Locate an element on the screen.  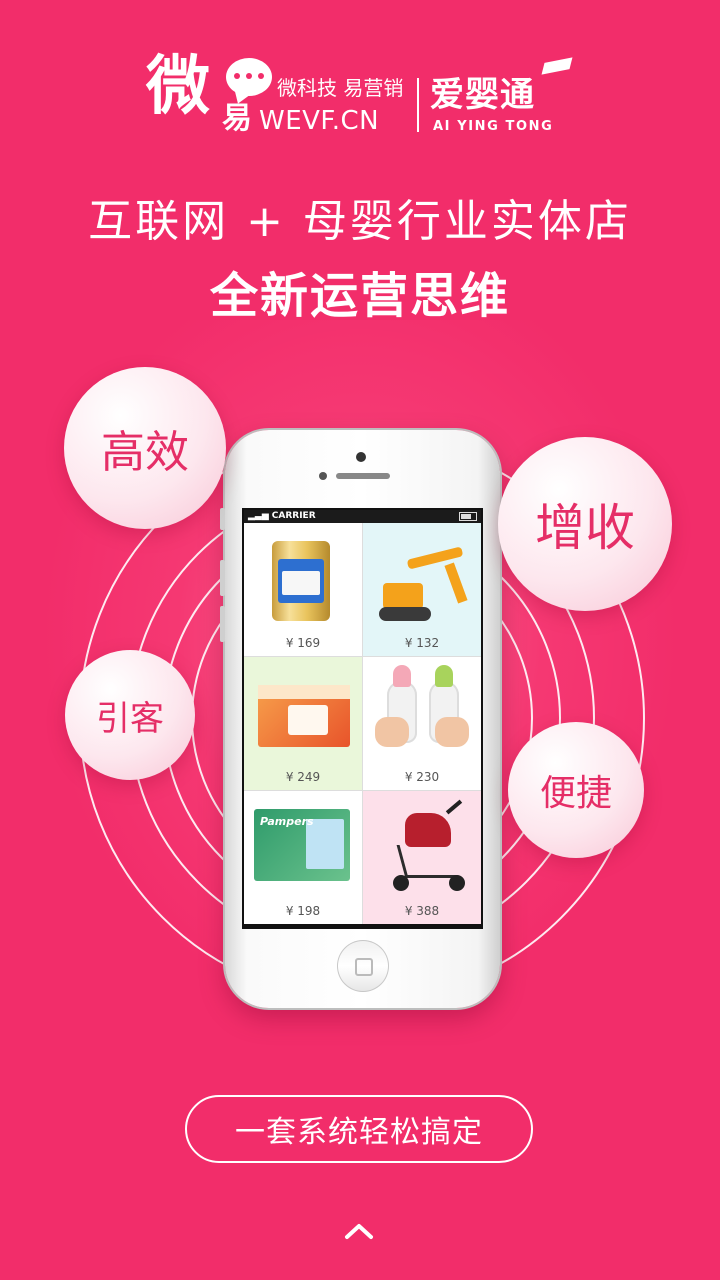
product-card: ¥ 169 is located at coordinates (303, 589).